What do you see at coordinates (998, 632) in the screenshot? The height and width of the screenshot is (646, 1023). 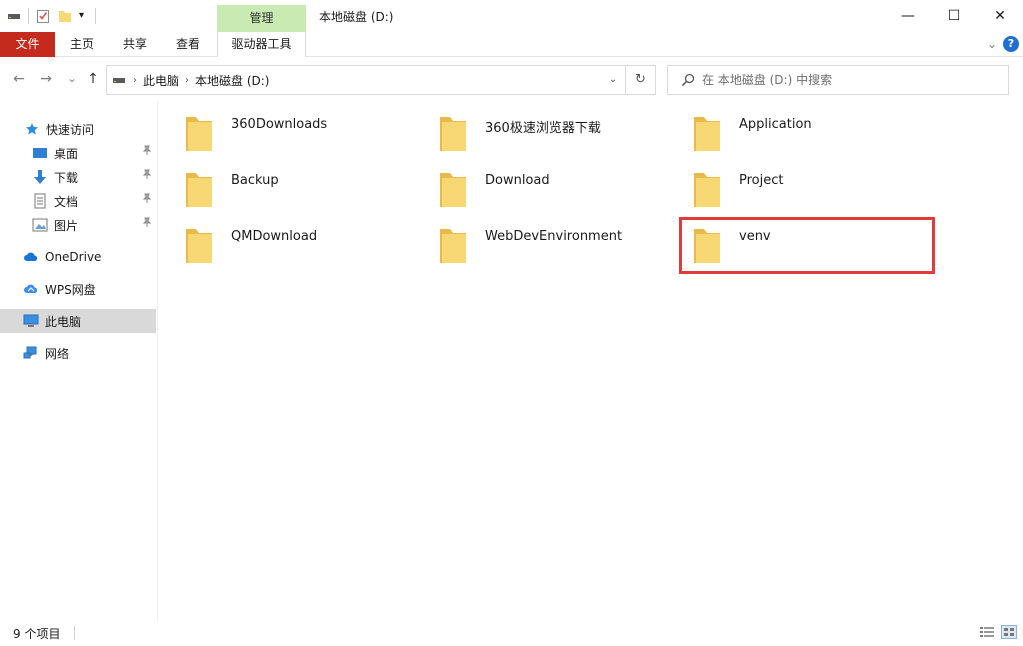 I see `view-toggle` at bounding box center [998, 632].